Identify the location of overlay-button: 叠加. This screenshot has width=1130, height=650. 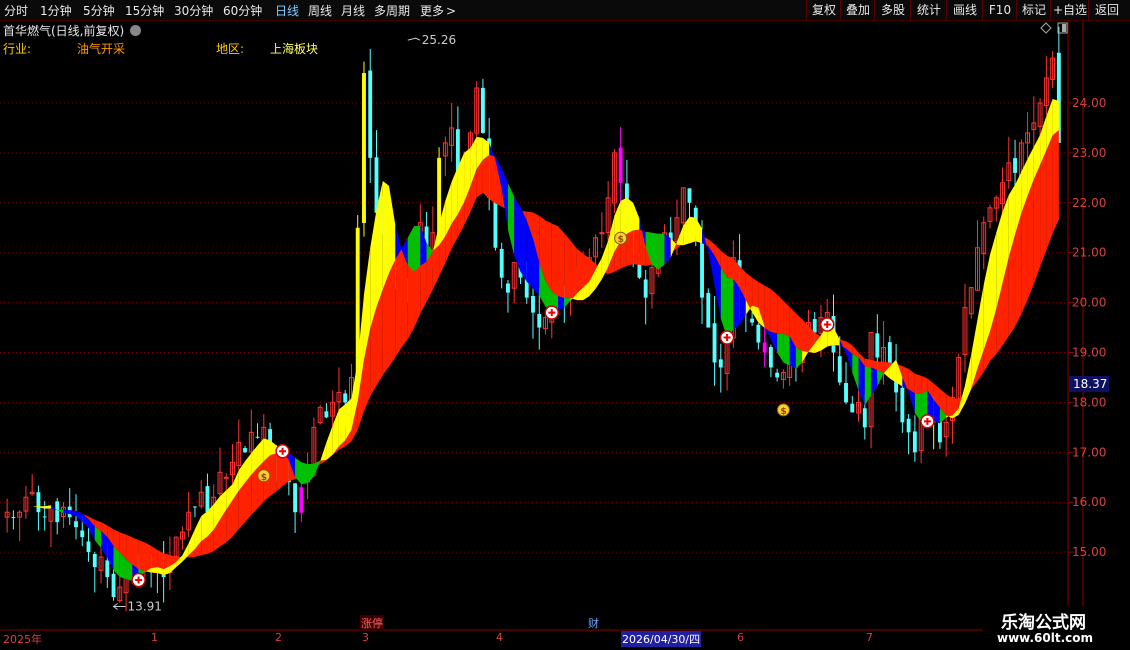
(857, 10).